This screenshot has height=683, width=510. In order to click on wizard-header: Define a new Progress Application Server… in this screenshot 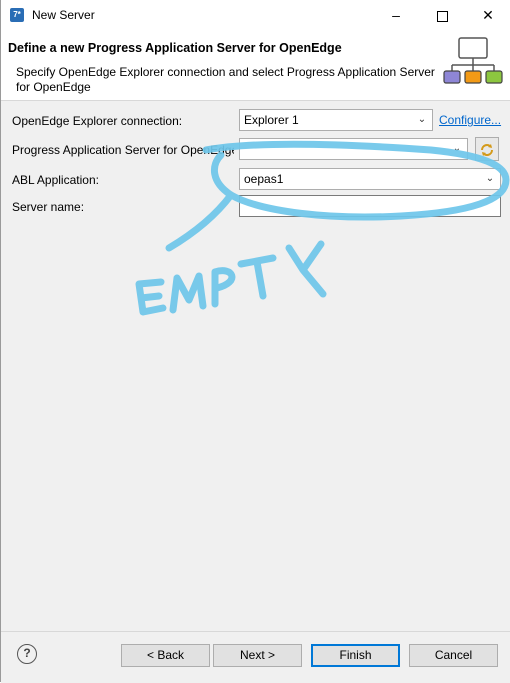, I will do `click(255, 66)`.